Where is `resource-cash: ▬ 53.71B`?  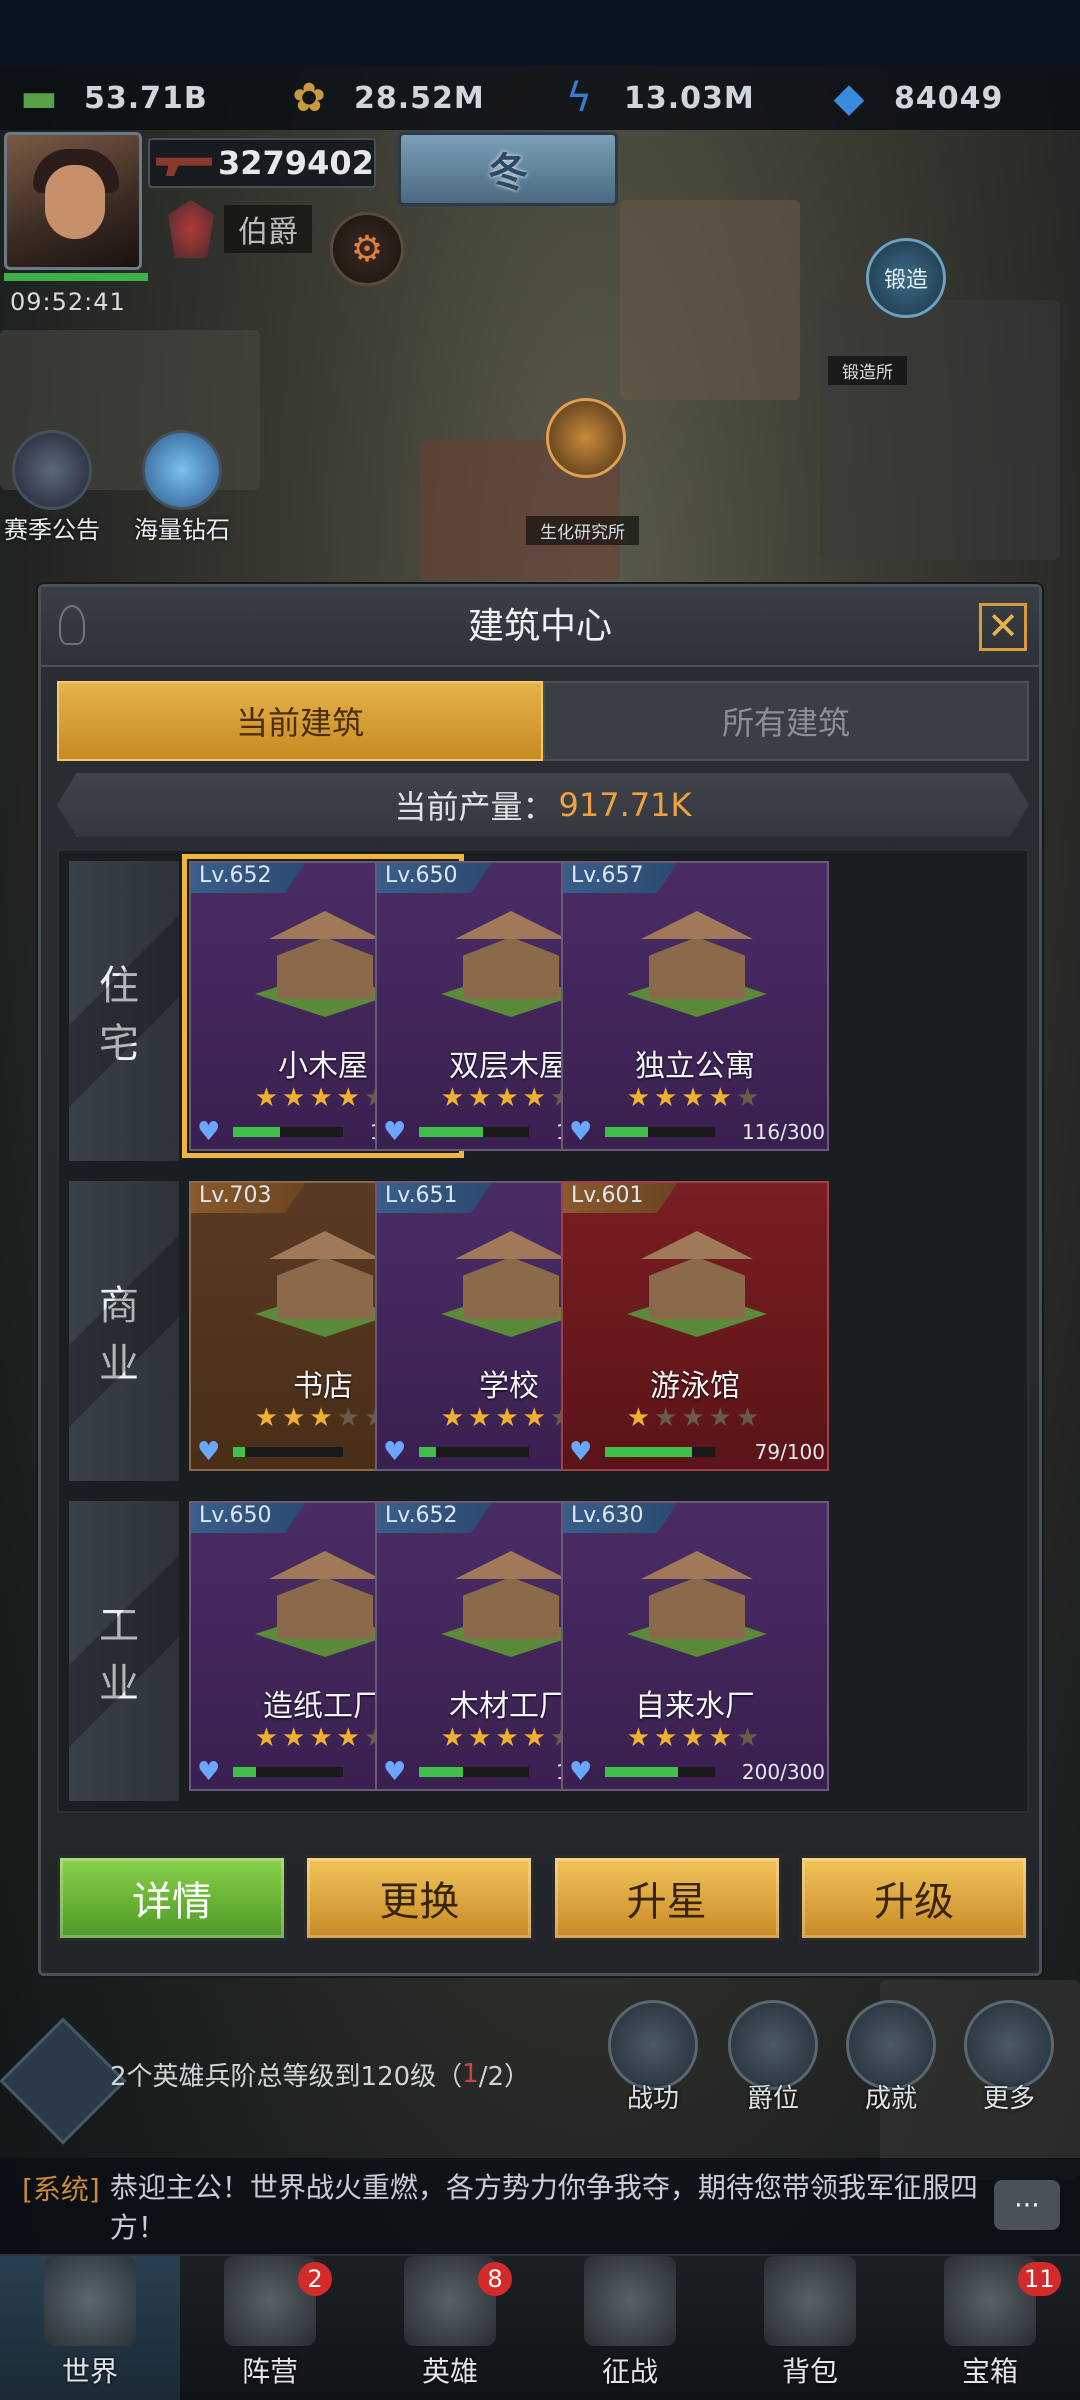 resource-cash: ▬ 53.71B is located at coordinates (135, 98).